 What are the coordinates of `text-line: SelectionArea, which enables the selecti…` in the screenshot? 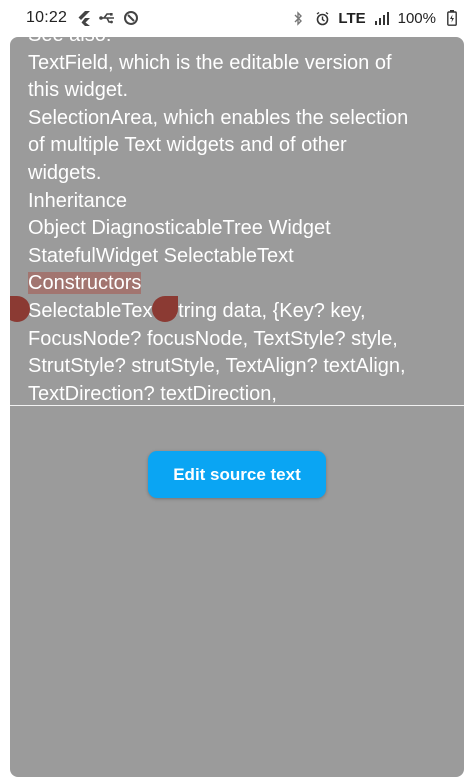 It's located at (218, 117).